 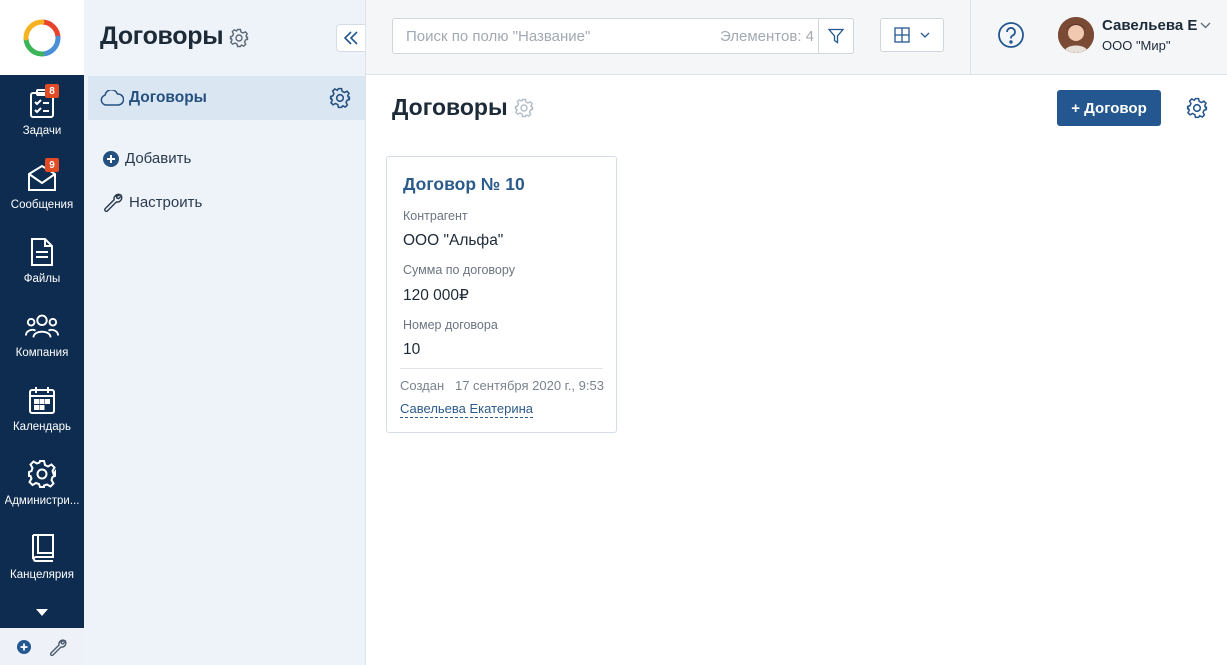 I want to click on nav-calendar-label: Календарь, so click(x=42, y=427).